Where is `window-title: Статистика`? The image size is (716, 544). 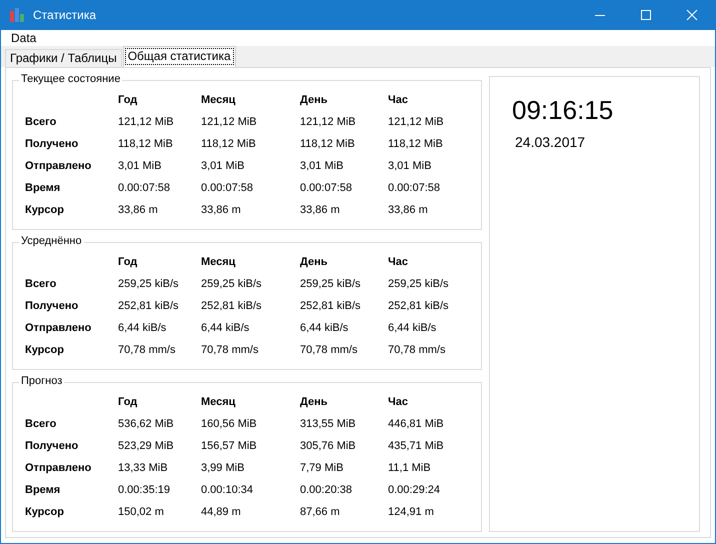
window-title: Статистика is located at coordinates (64, 15).